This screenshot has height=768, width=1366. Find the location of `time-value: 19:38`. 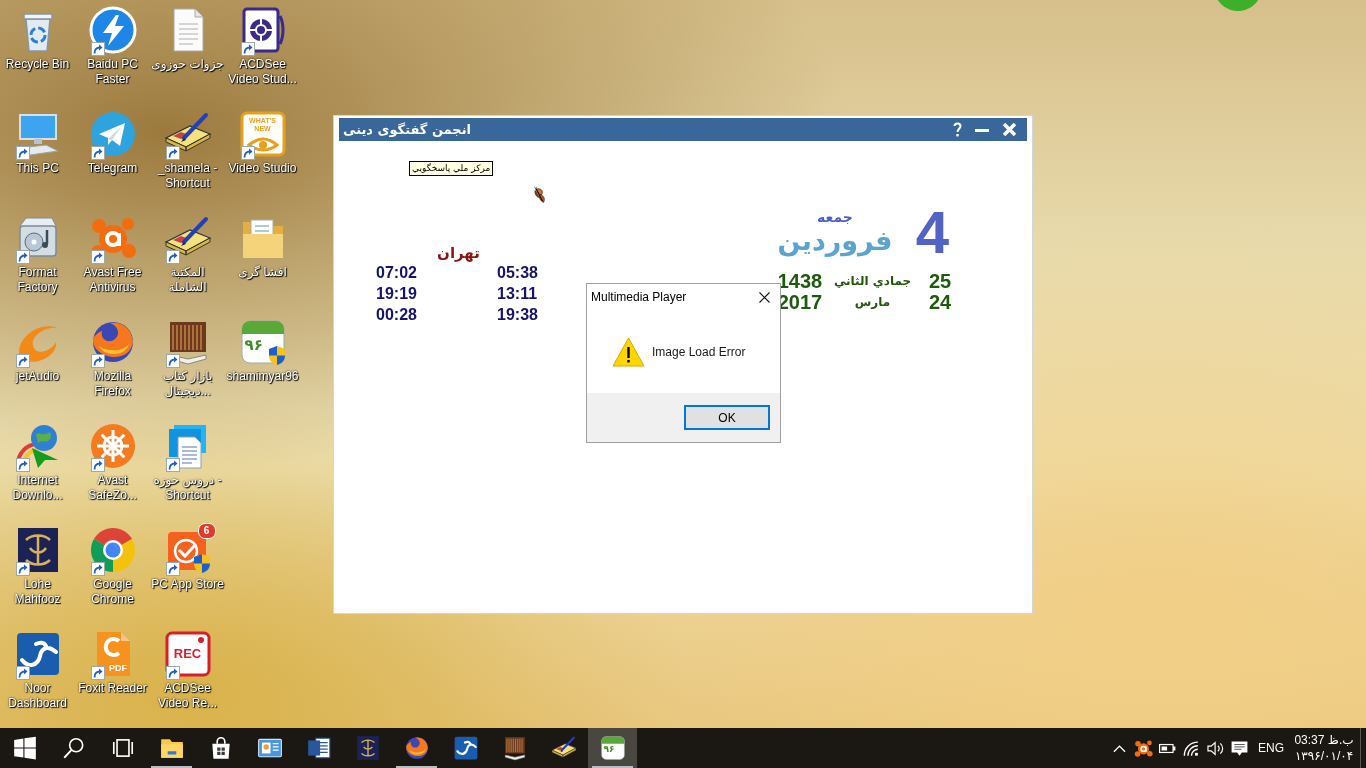

time-value: 19:38 is located at coordinates (518, 315).